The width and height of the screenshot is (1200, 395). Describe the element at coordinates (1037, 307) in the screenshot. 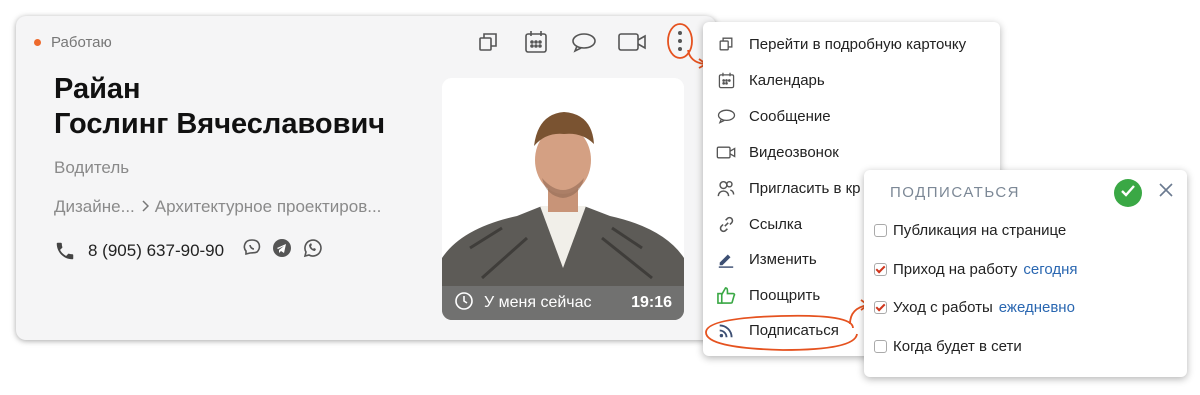

I see `frequency-link: ежедневно` at that location.